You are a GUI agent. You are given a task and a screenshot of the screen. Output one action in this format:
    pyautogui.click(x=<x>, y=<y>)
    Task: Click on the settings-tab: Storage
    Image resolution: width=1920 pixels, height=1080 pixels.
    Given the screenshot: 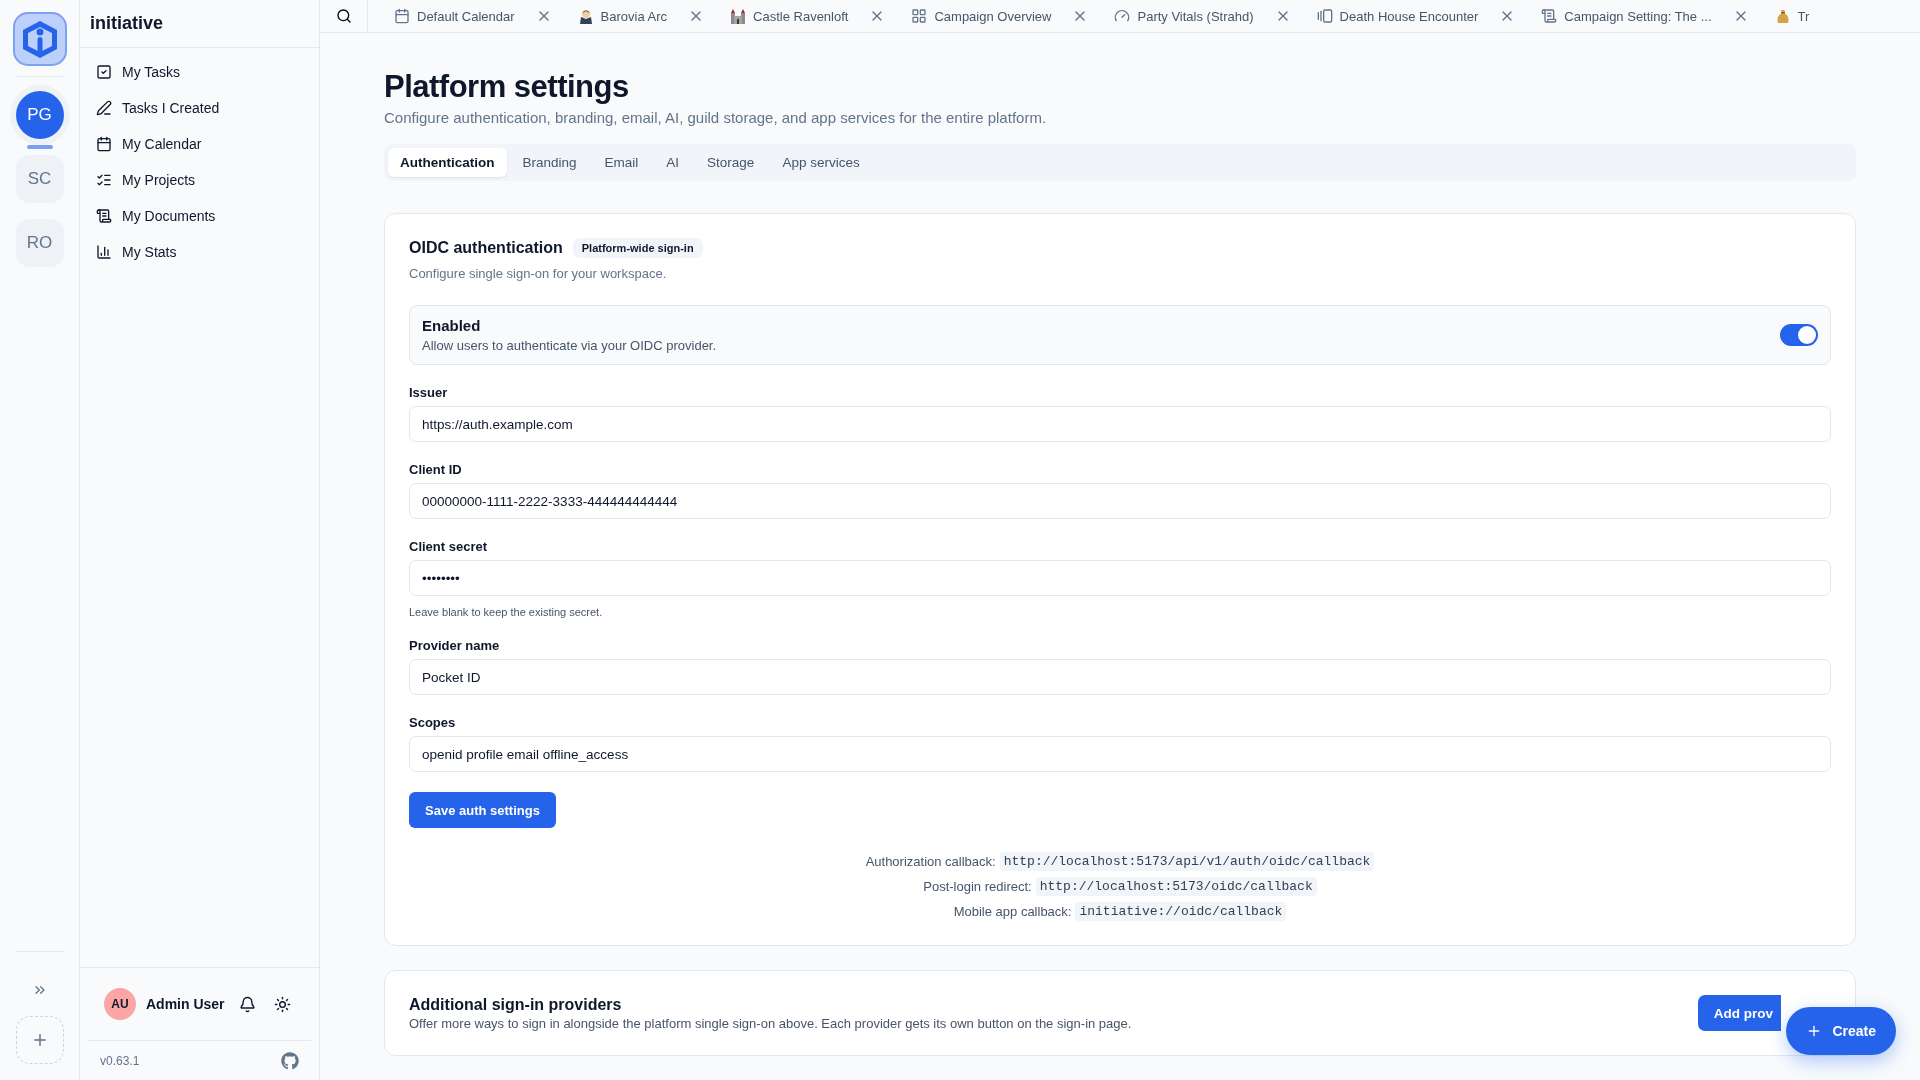 What is the action you would take?
    pyautogui.click(x=731, y=162)
    